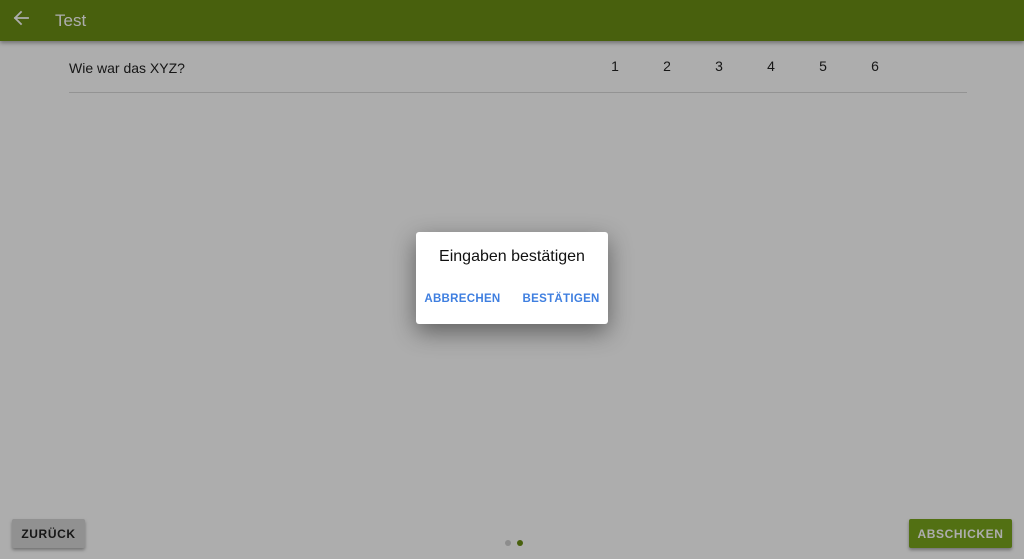  Describe the element at coordinates (512, 299) in the screenshot. I see `dialog-actions: ABBRECHEN BESTÄTIGEN` at that location.